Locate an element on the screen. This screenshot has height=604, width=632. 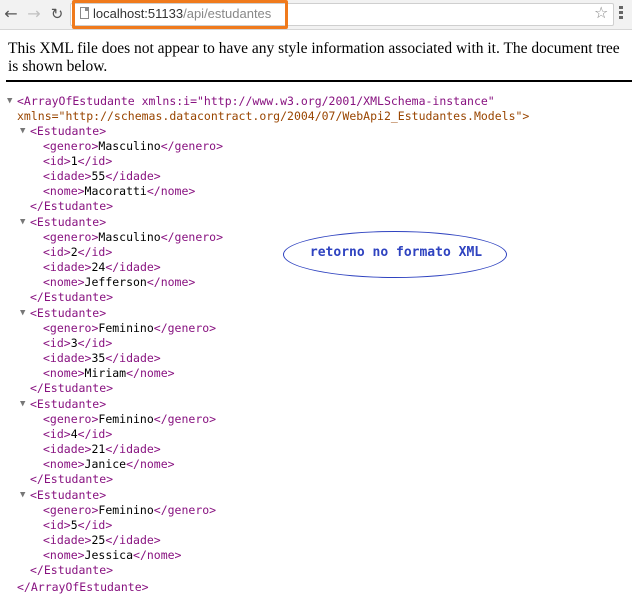
field-value: Macoratti is located at coordinates (115, 191).